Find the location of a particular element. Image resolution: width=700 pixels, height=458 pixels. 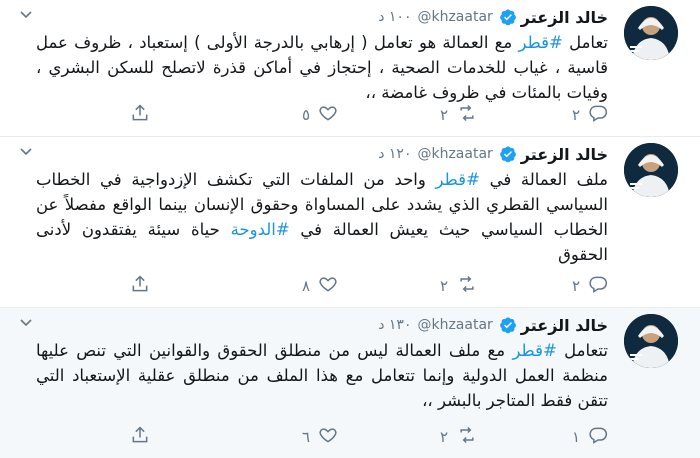

reply-count: ١ is located at coordinates (575, 437).